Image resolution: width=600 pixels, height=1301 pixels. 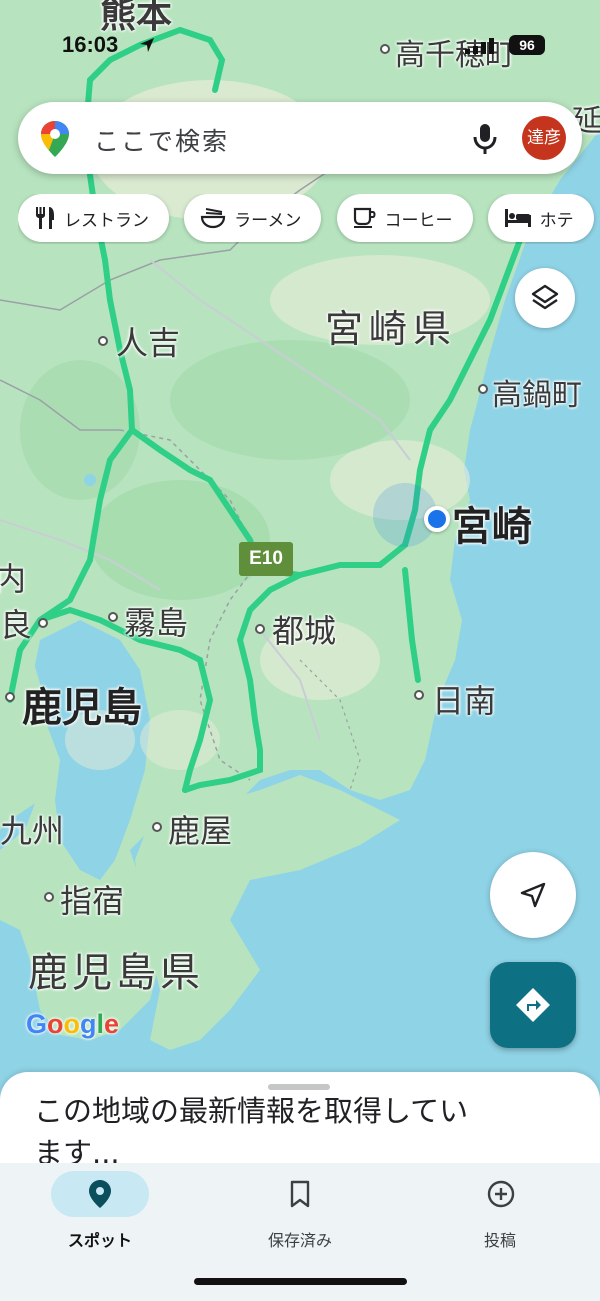 I want to click on chip-coffee: コーヒー, so click(x=404, y=218).